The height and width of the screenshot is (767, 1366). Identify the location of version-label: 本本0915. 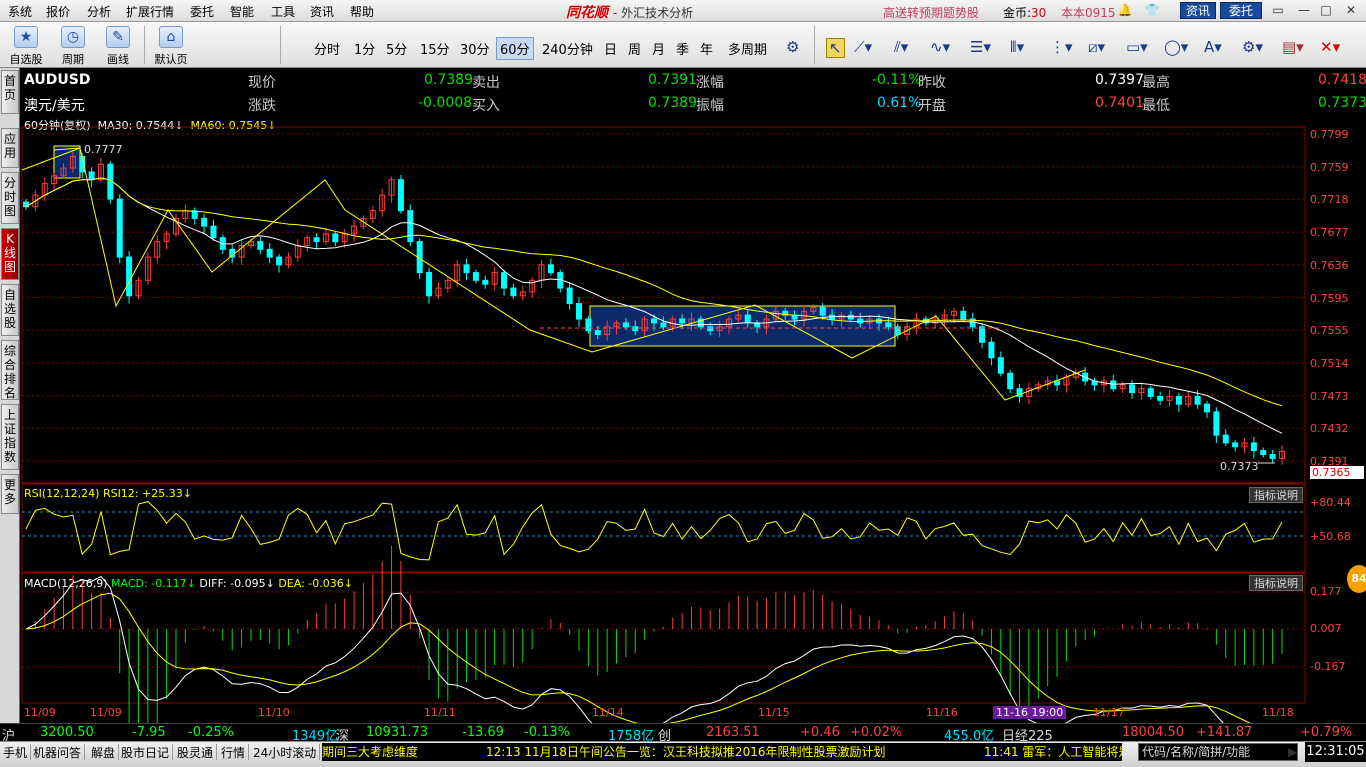
(1088, 12).